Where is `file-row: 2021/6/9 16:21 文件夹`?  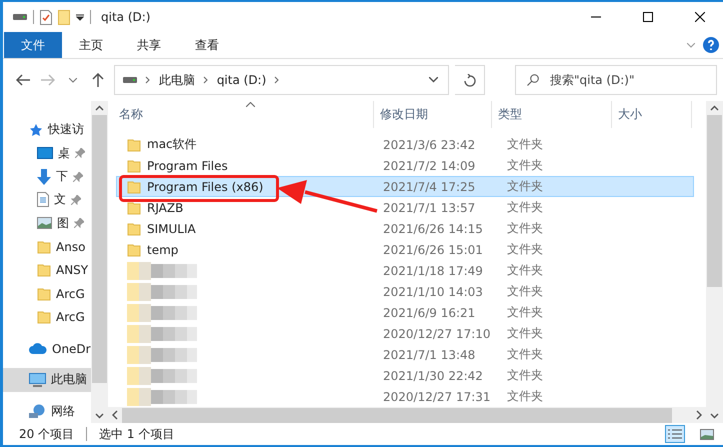 file-row: 2021/6/9 16:21 文件夹 is located at coordinates (405, 313).